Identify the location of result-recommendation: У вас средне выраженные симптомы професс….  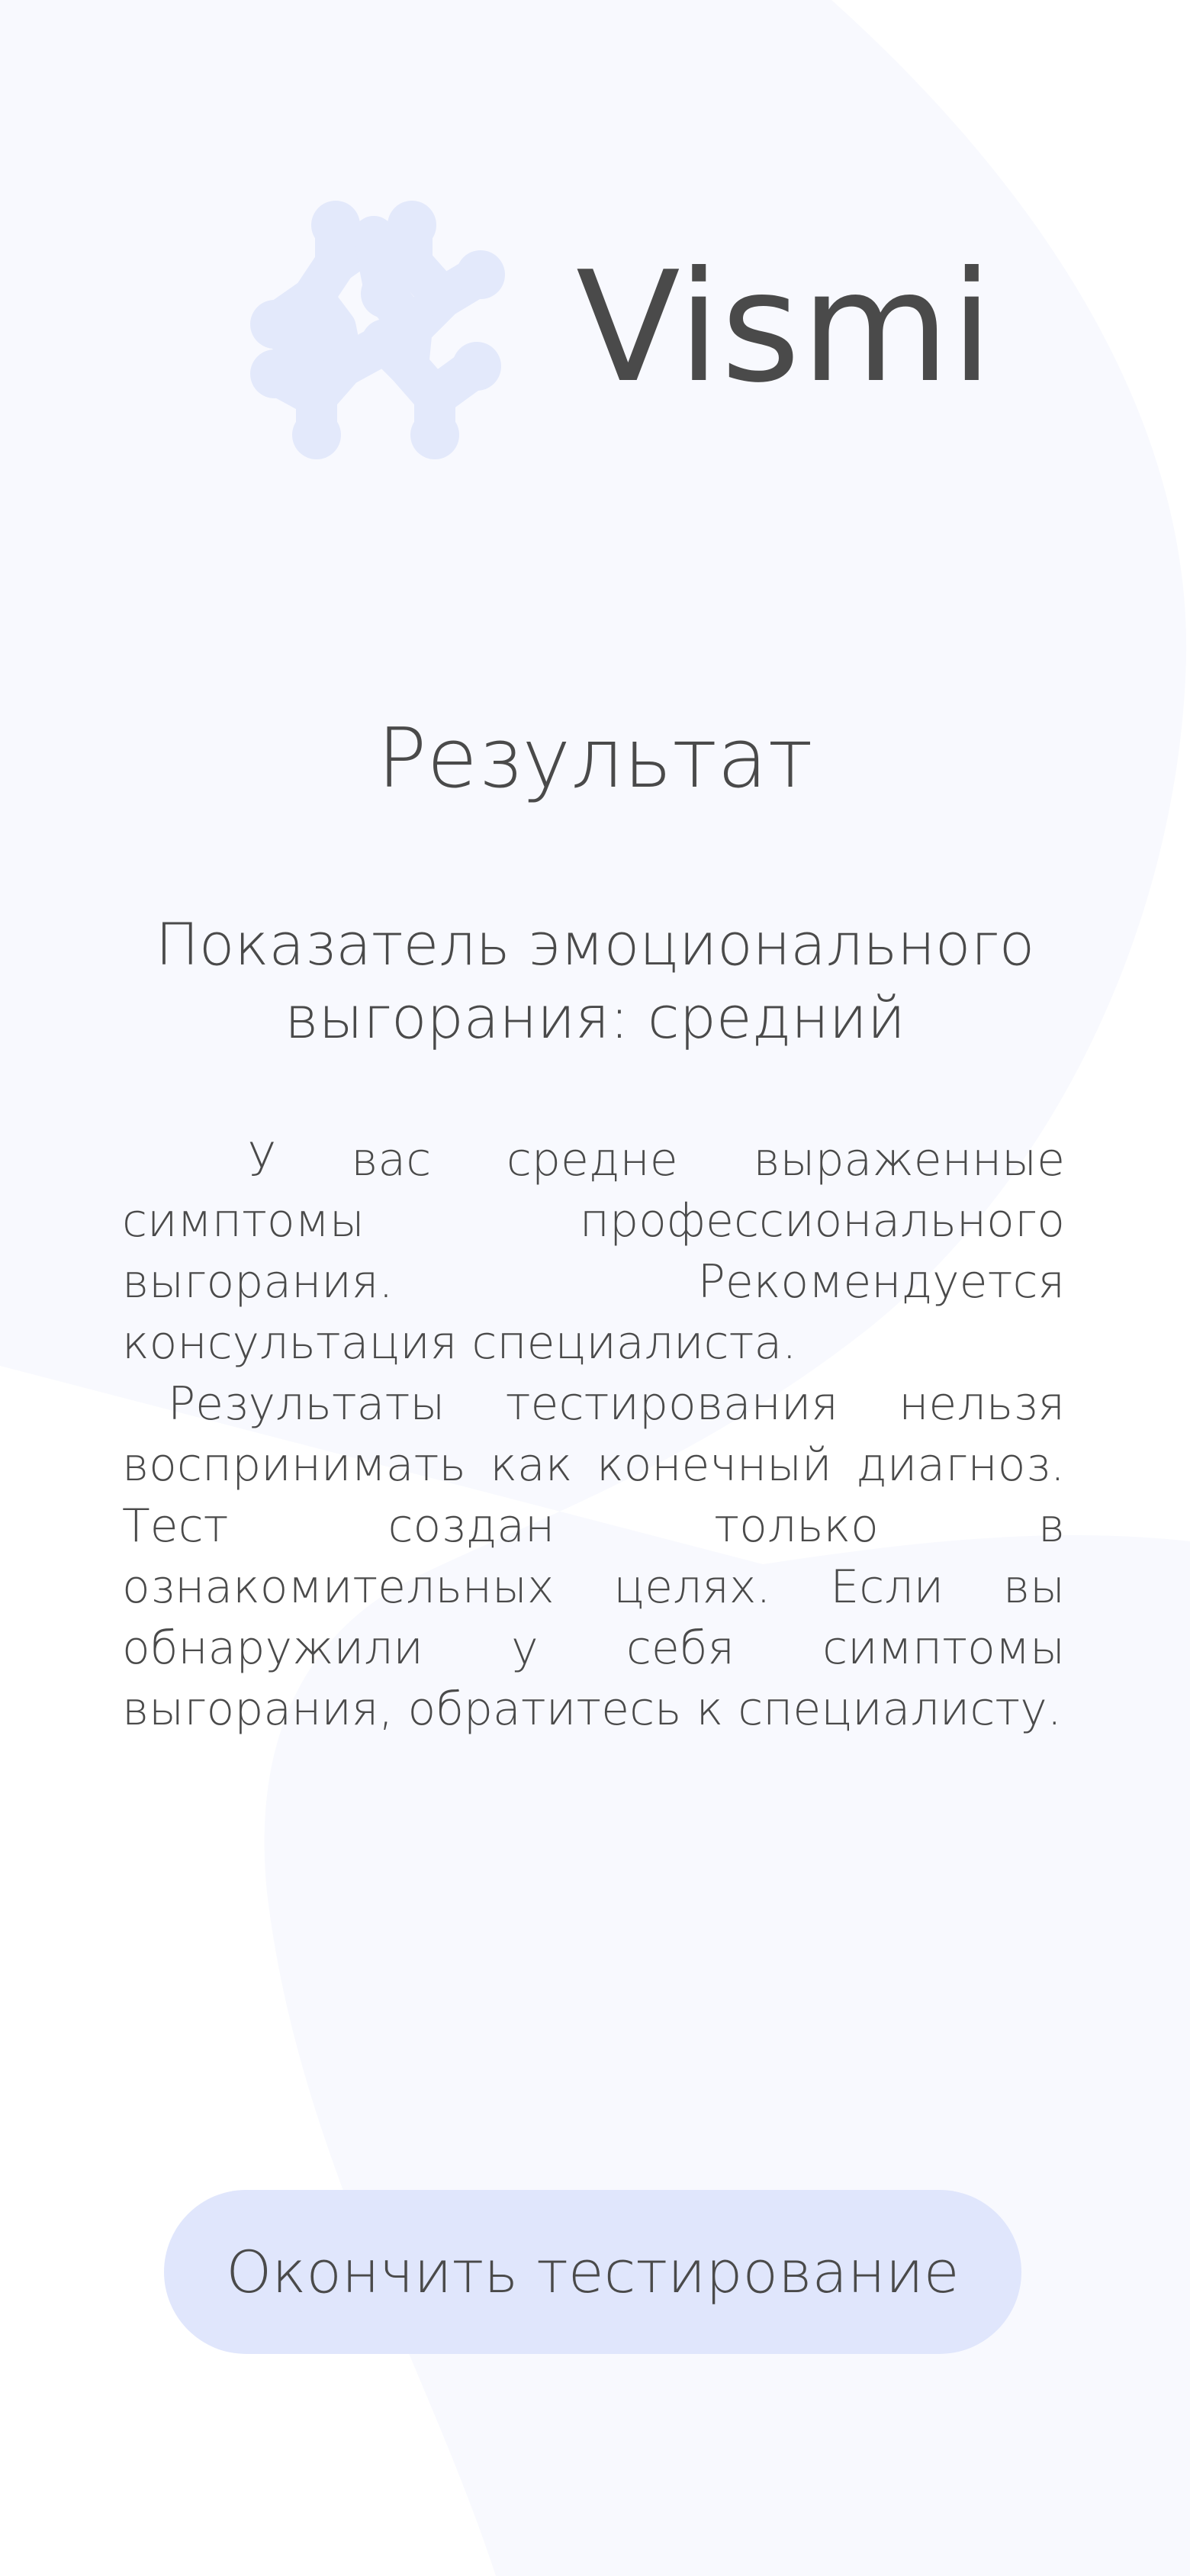
(593, 1251).